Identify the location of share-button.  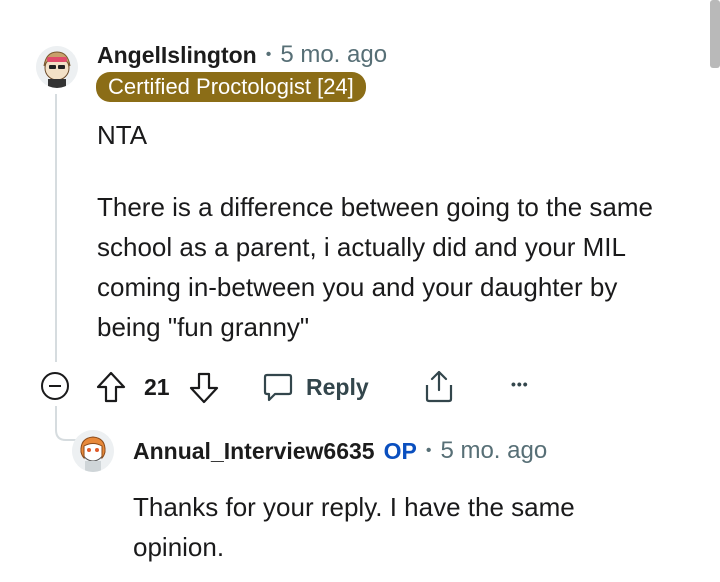
(439, 386).